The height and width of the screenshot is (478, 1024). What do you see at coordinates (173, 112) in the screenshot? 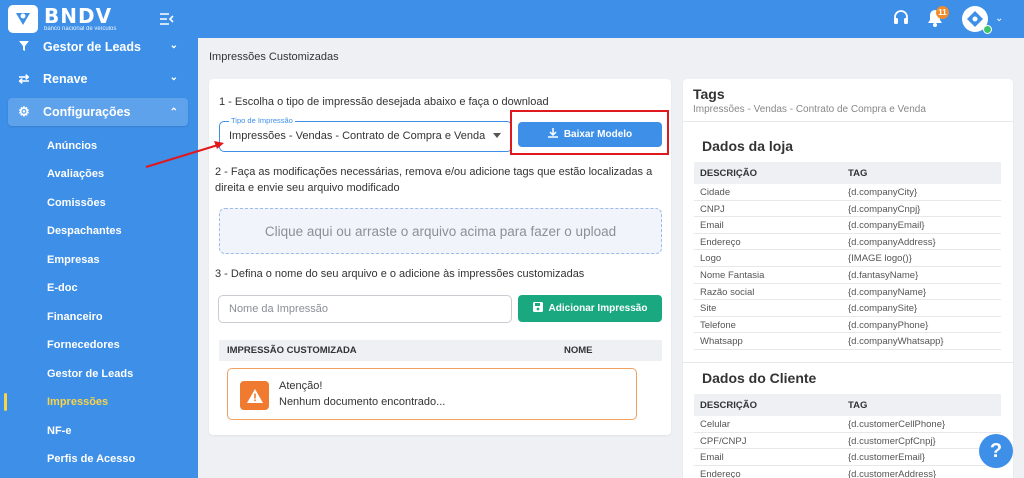
I see `chevron-up-icon: ⌃` at bounding box center [173, 112].